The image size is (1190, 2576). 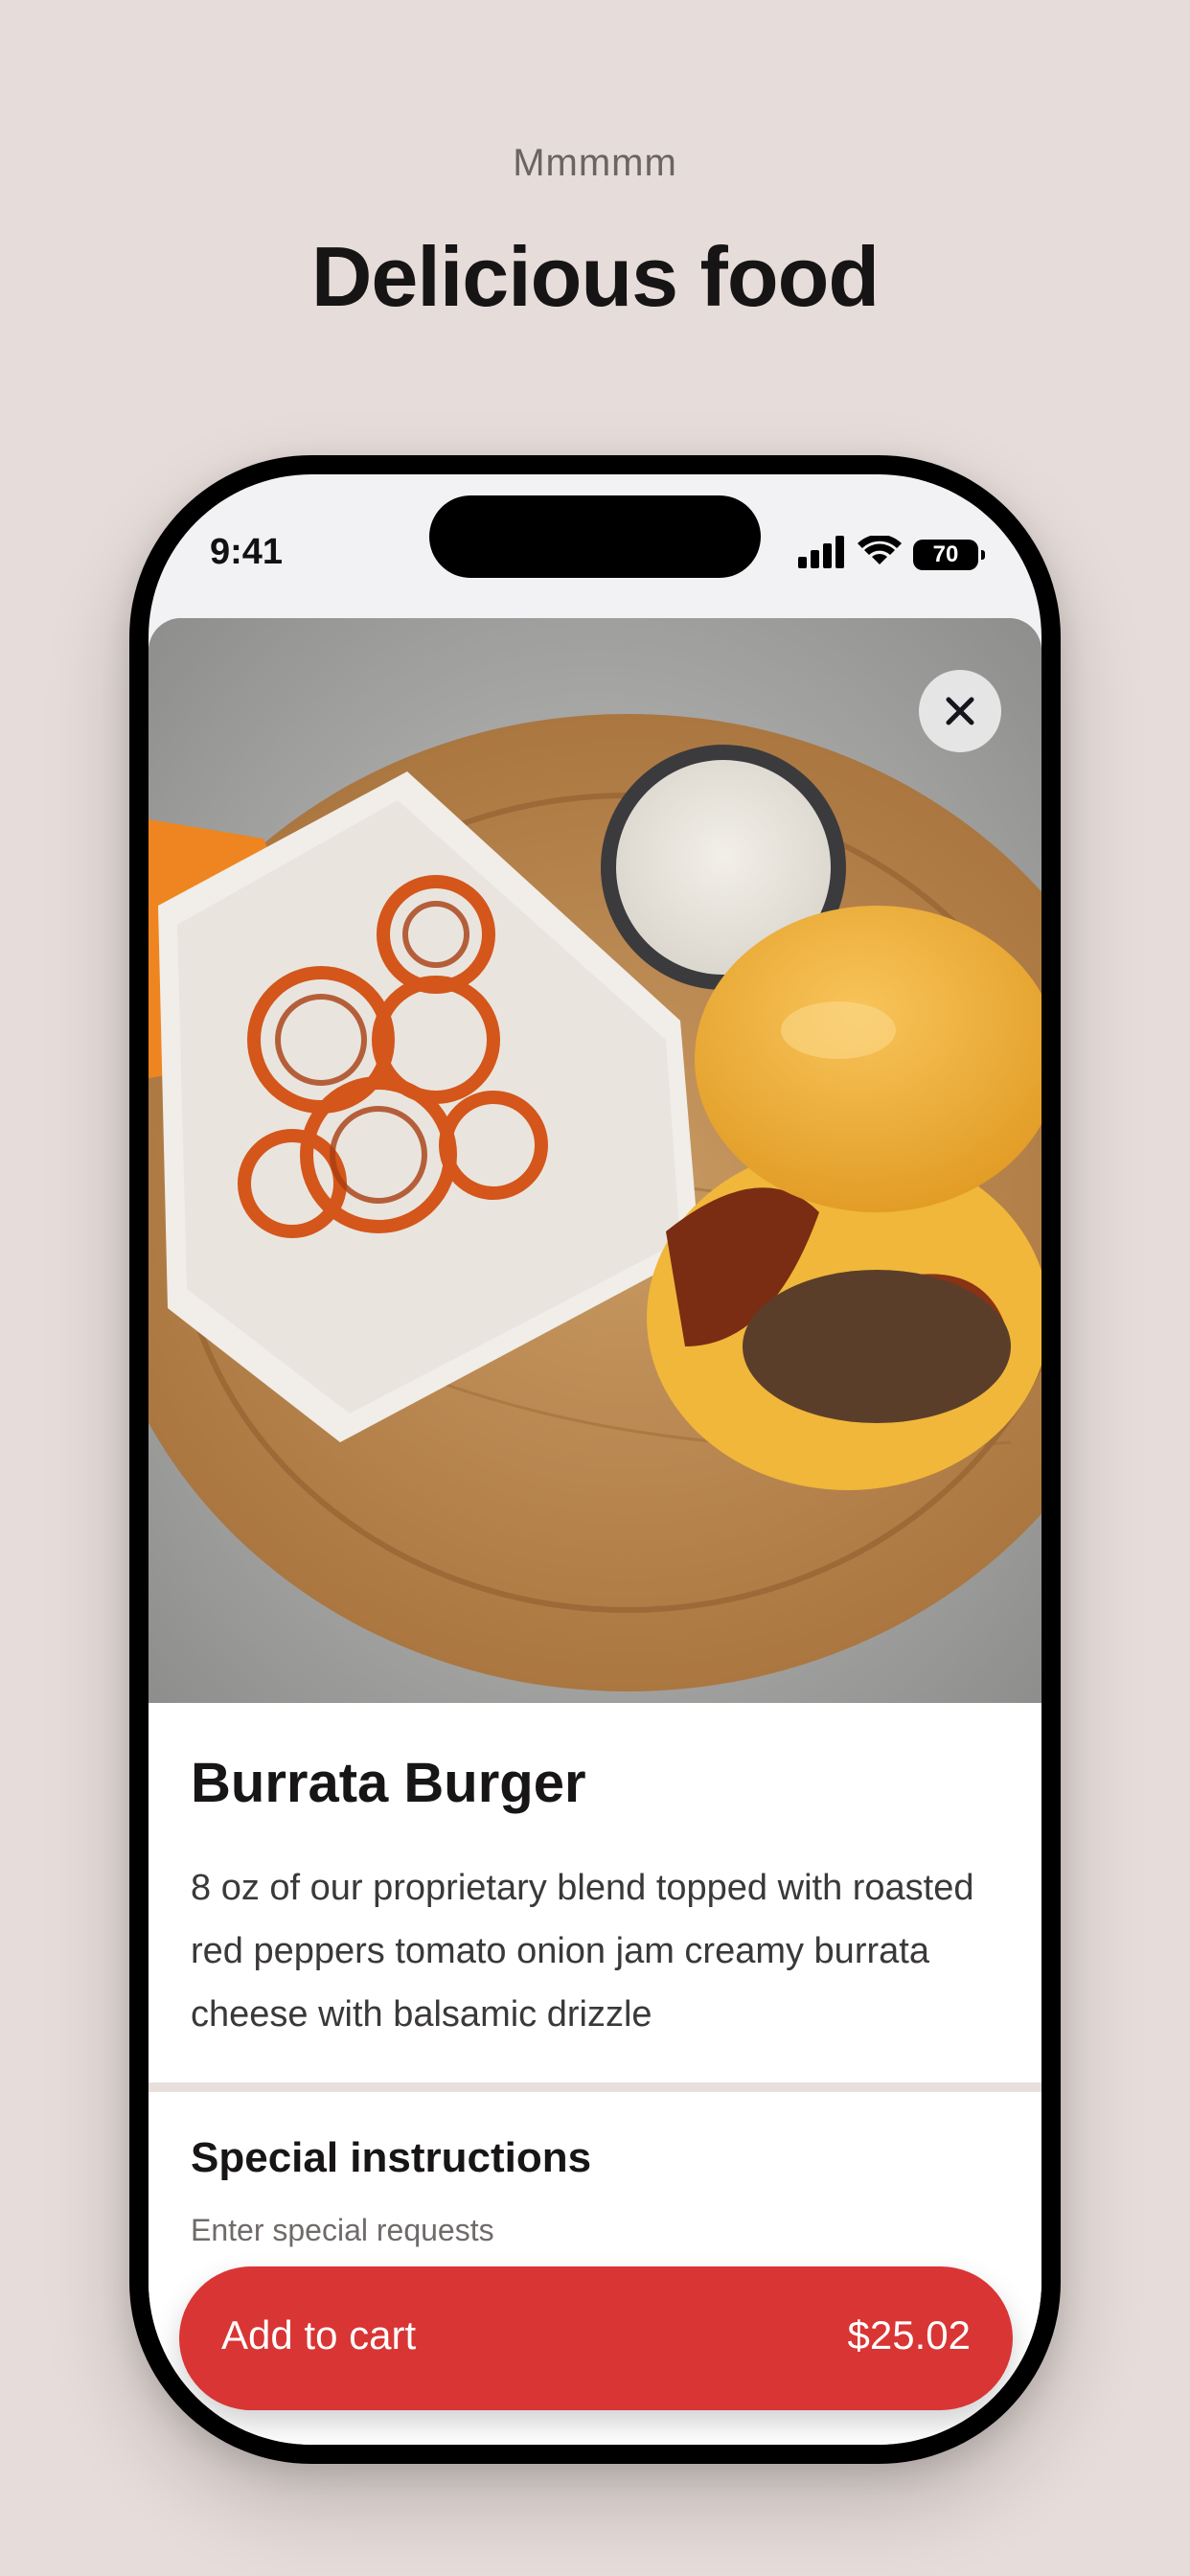 I want to click on eyebrow-text: Mmmmm, so click(x=595, y=163).